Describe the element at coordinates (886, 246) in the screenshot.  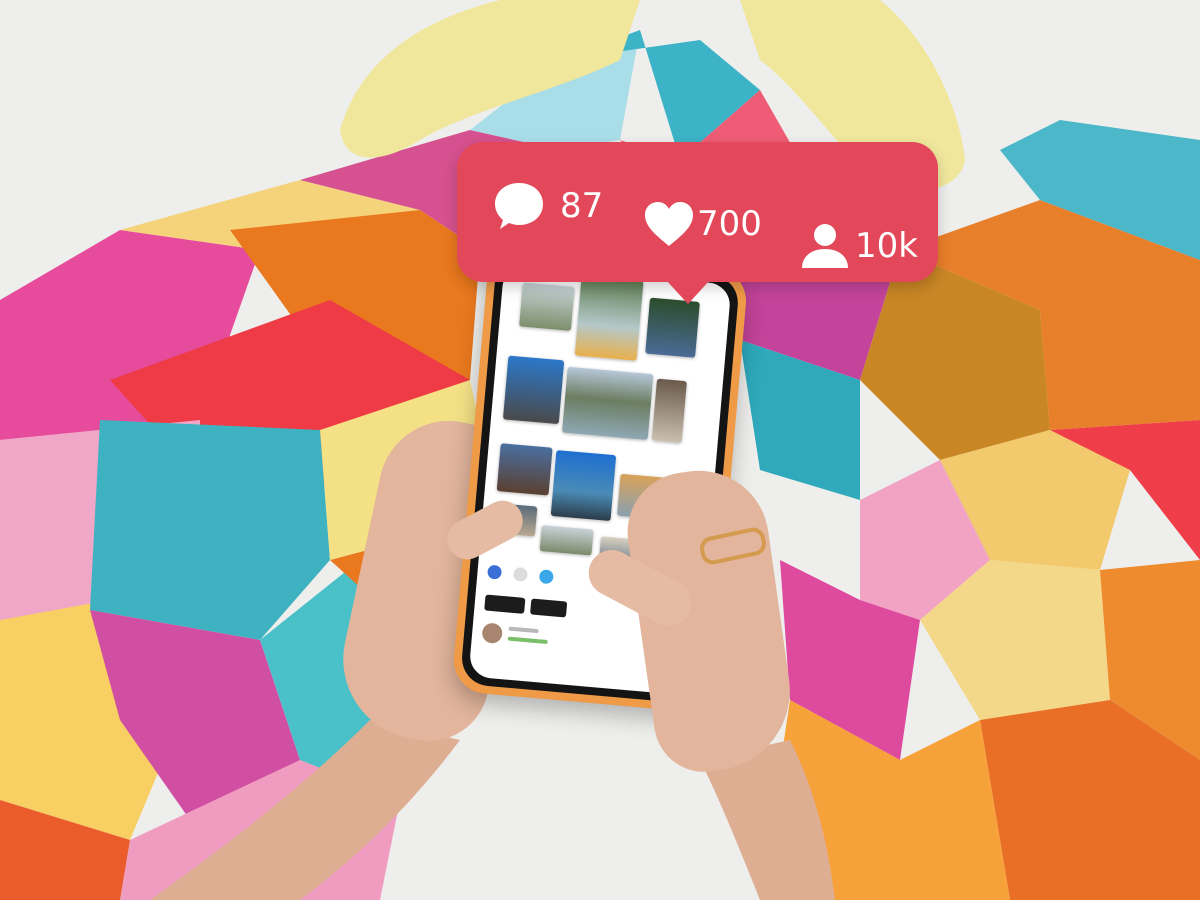
I see `followers-count: 10k` at that location.